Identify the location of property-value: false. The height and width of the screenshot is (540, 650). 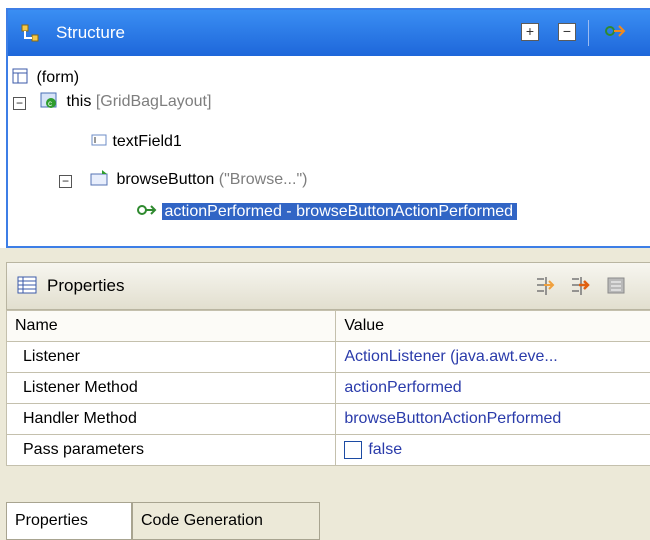
(493, 450).